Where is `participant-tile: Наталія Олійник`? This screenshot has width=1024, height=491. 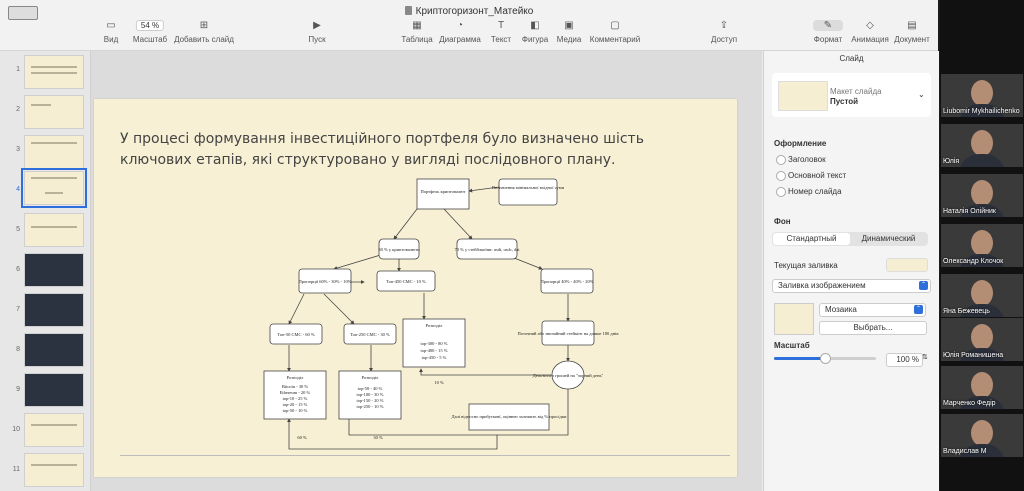 participant-tile: Наталія Олійник is located at coordinates (982, 195).